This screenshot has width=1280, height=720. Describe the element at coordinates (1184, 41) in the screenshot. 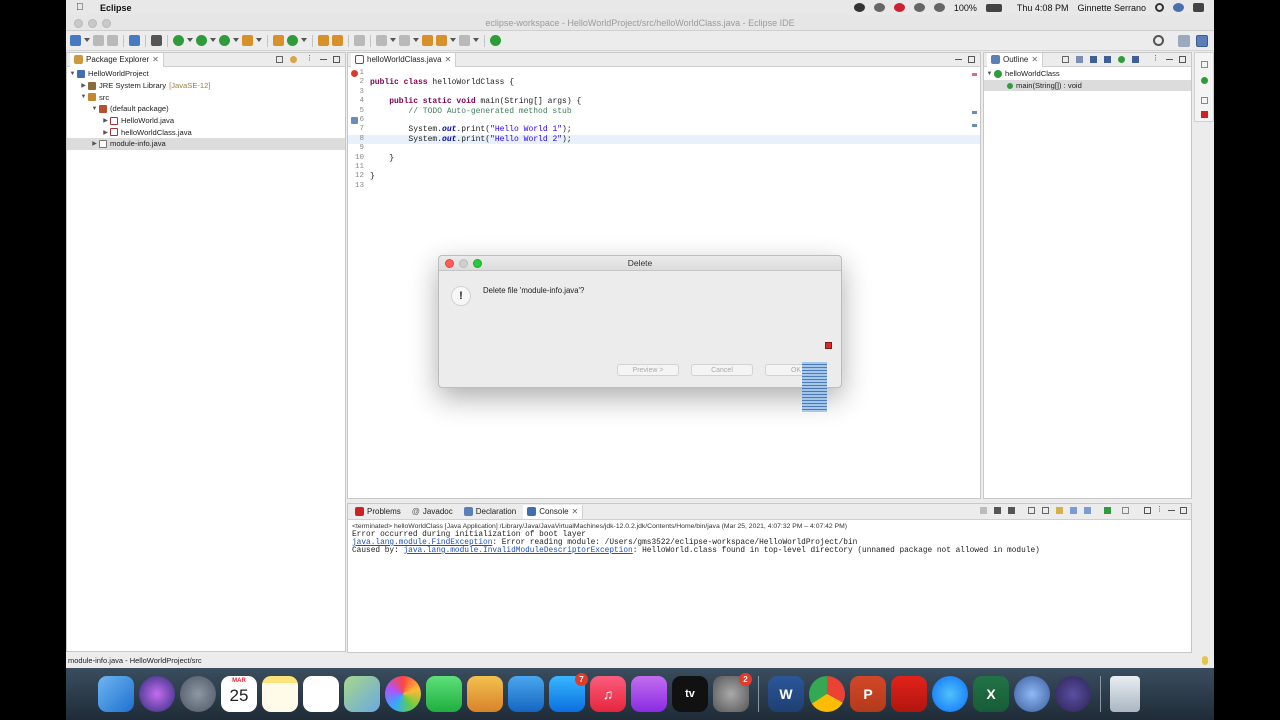

I see `open-perspective-icon` at that location.